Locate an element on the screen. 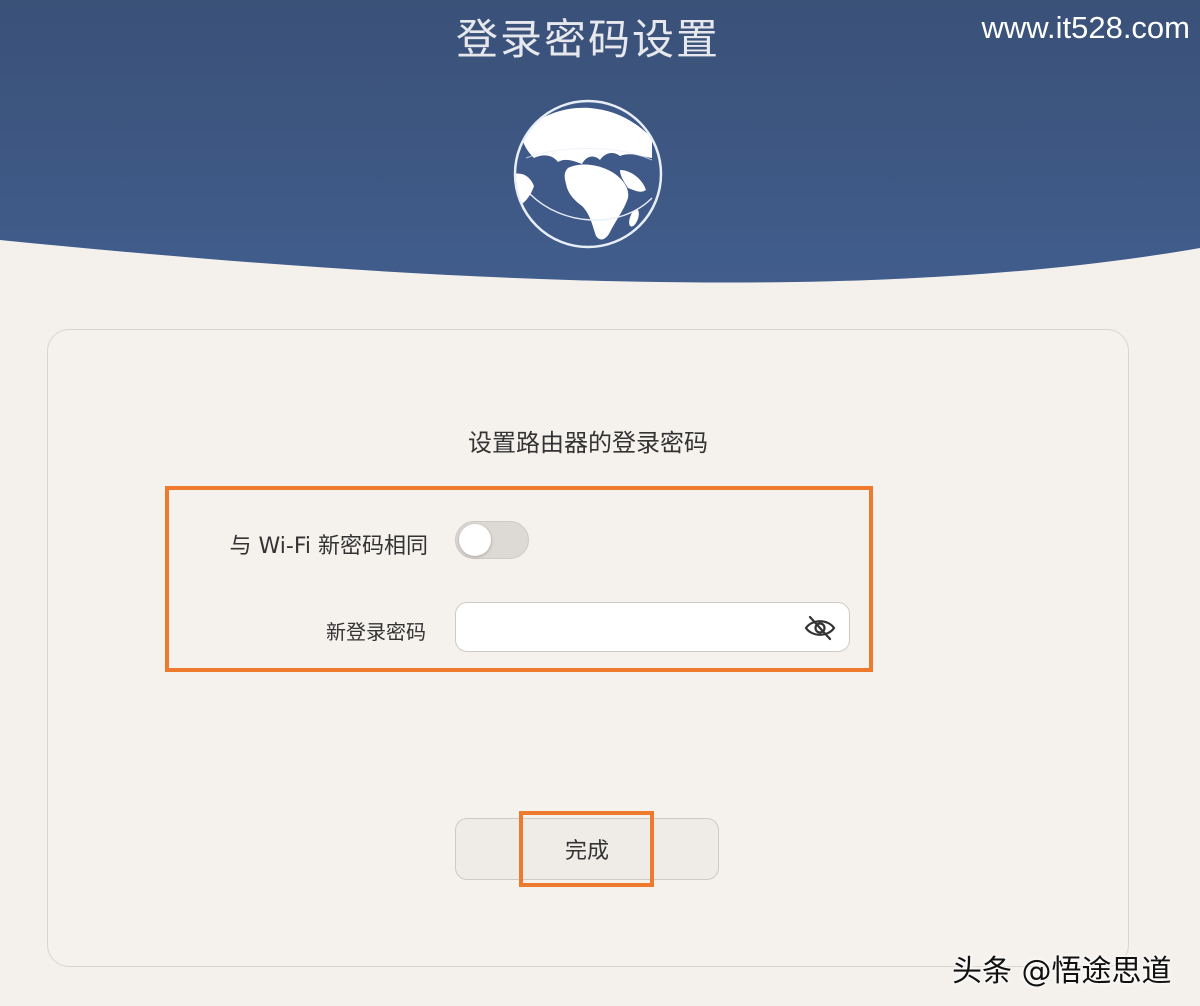  watermark-bottom: 头条 @悟途思道 is located at coordinates (1062, 971).